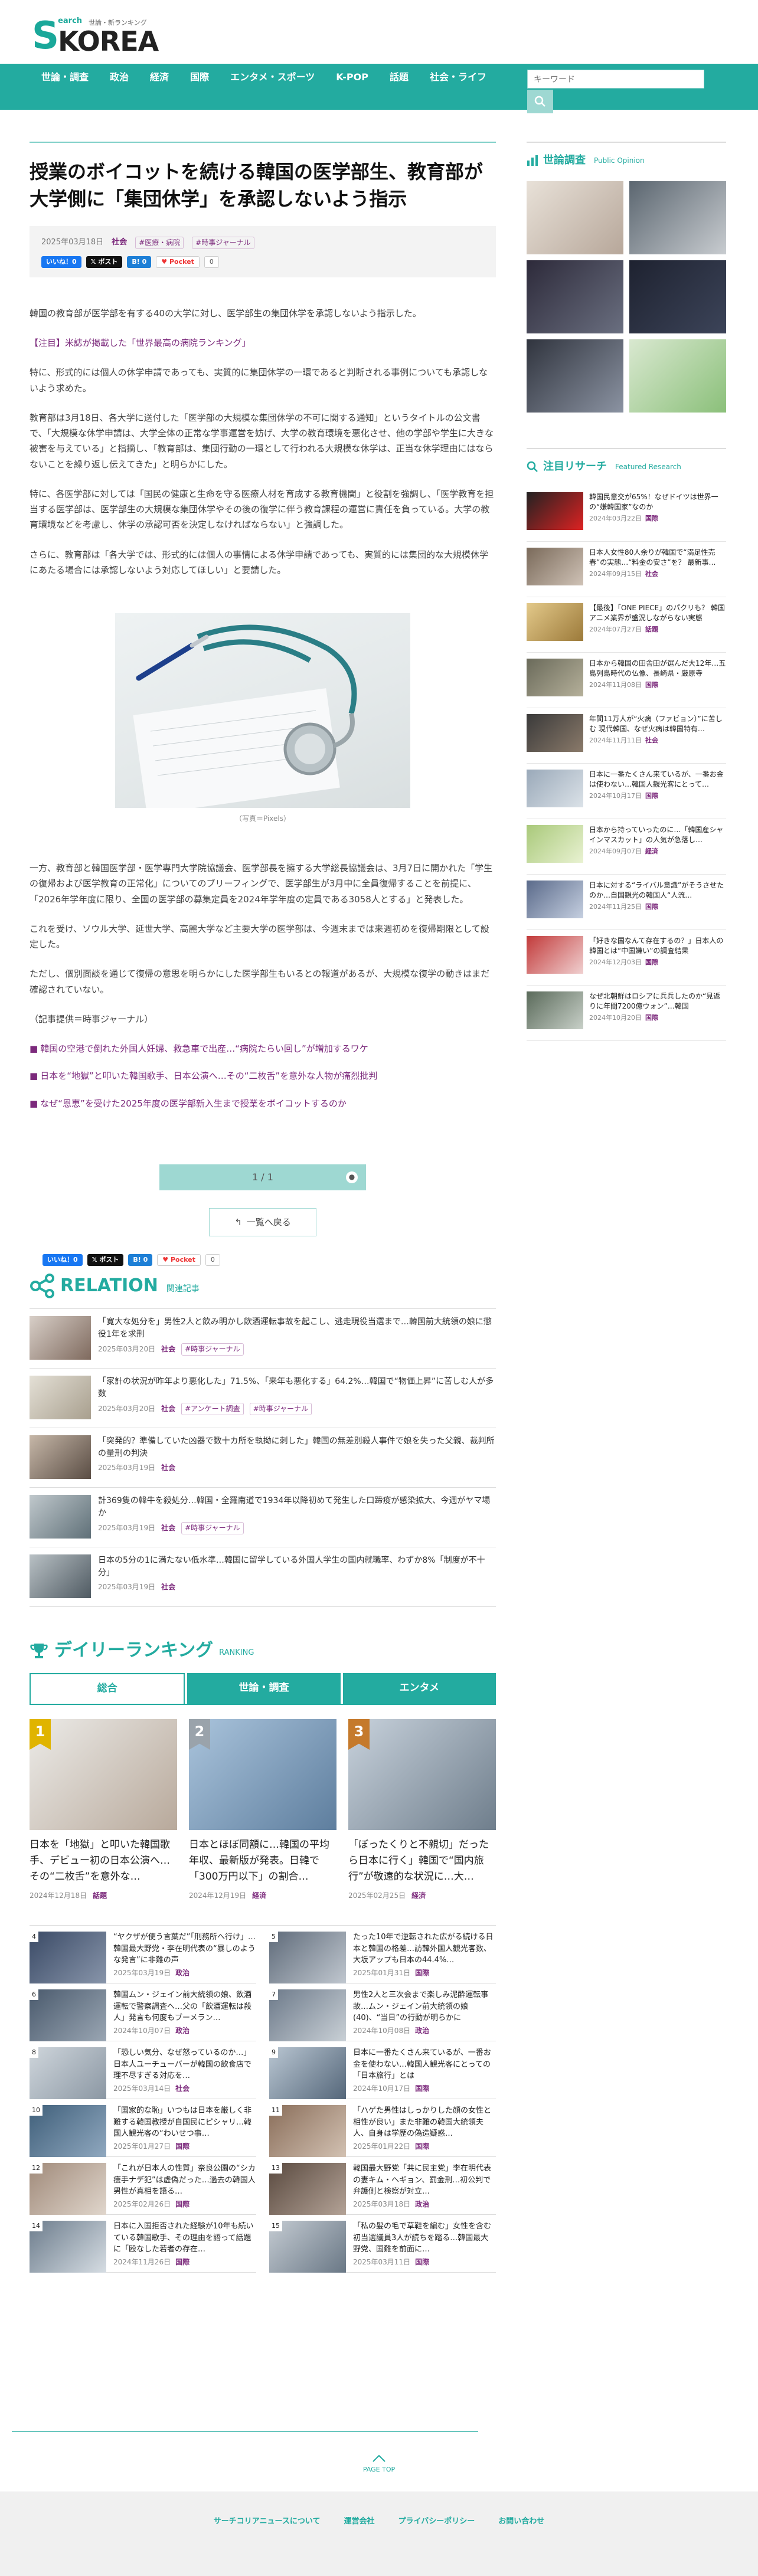 The height and width of the screenshot is (2576, 758). I want to click on back-to-list-button: ↰ 一覧へ戻る, so click(262, 1221).